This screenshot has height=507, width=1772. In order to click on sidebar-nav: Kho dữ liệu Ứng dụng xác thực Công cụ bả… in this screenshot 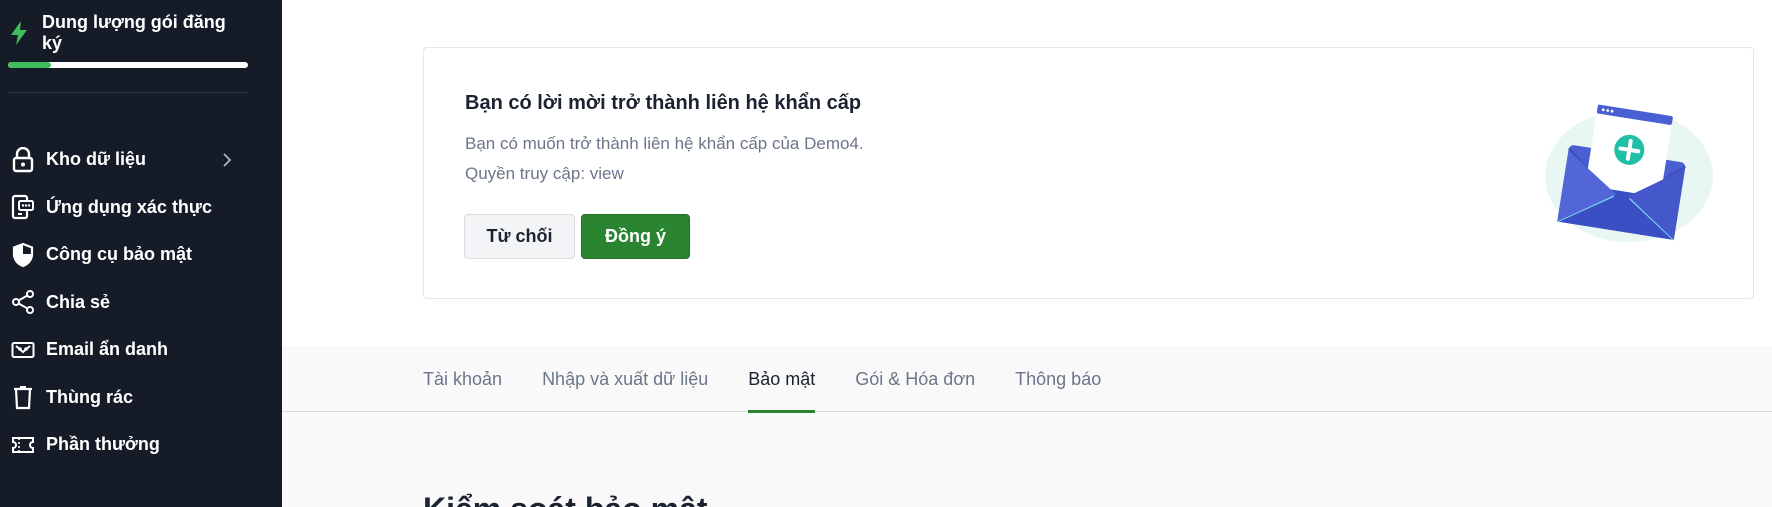, I will do `click(141, 302)`.